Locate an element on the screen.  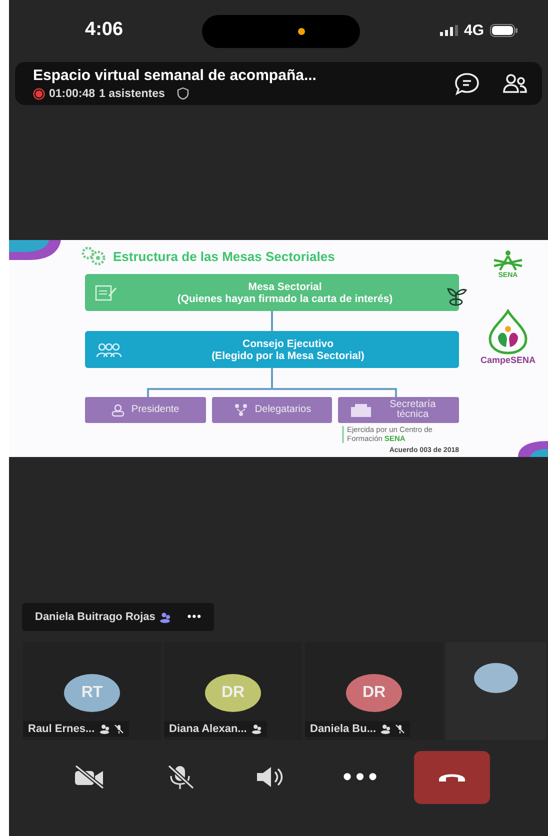
box-title: Mesa Sectorial is located at coordinates (285, 286).